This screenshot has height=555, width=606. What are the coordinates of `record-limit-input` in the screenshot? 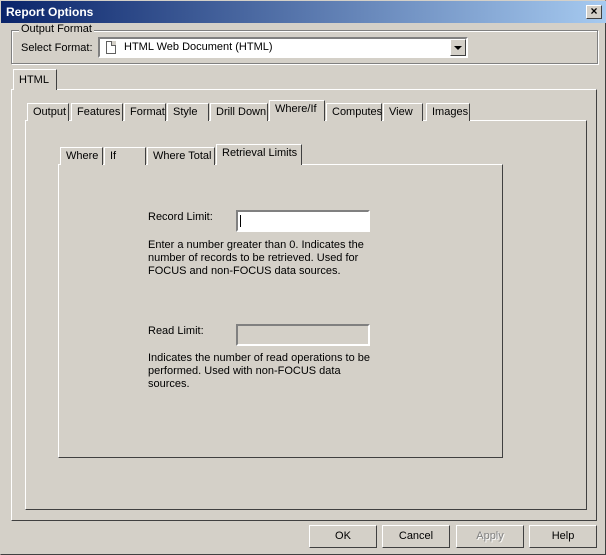 It's located at (303, 221).